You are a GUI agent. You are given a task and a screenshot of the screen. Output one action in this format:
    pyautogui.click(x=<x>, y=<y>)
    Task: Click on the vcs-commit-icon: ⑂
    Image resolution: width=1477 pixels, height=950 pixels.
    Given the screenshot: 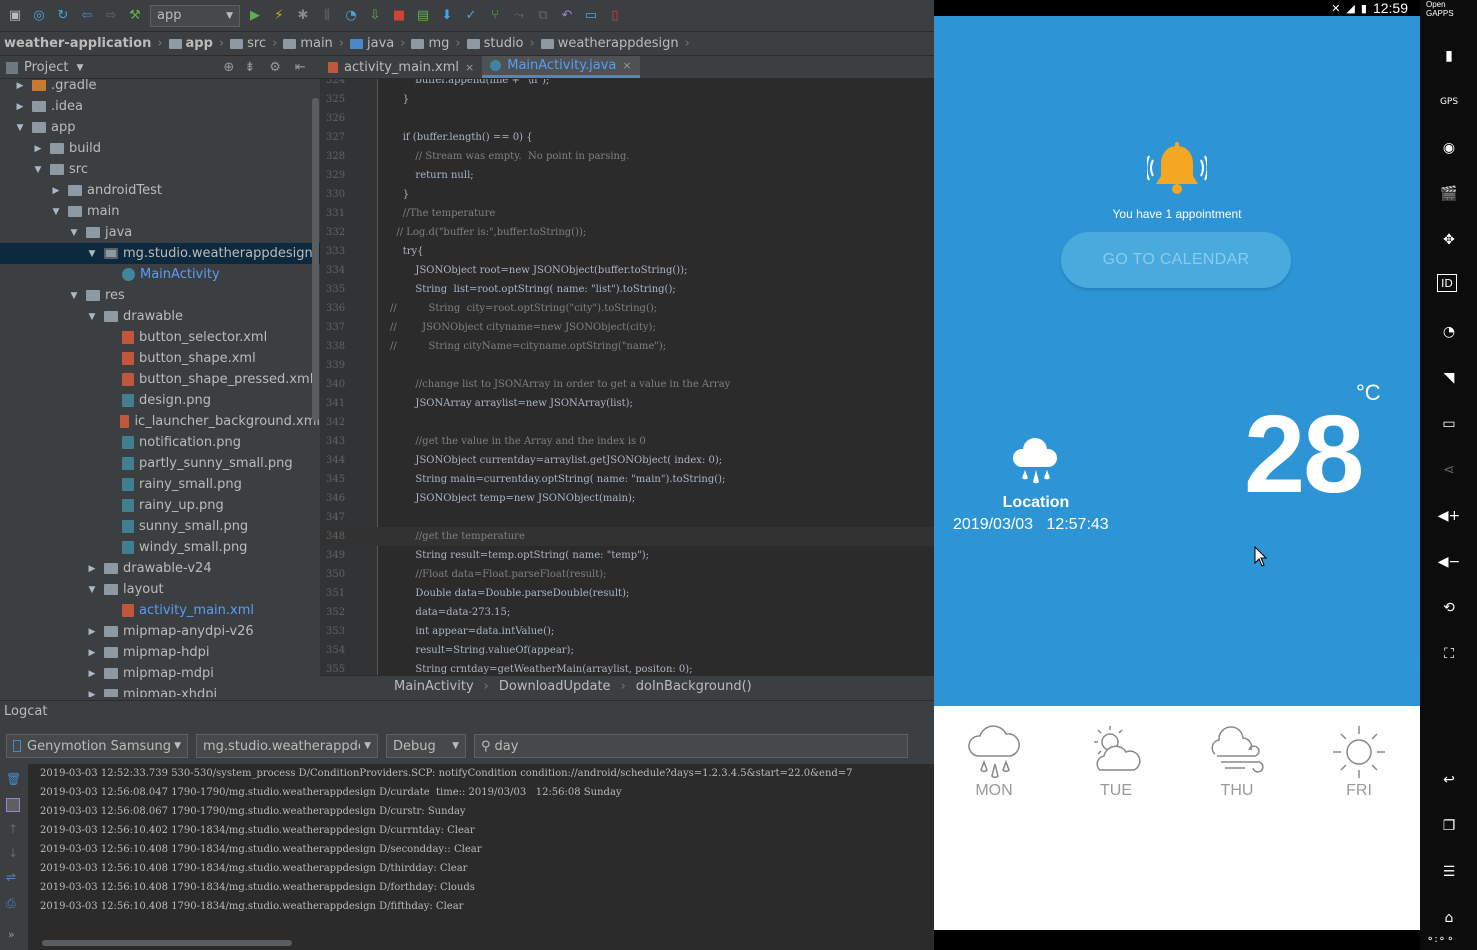 What is the action you would take?
    pyautogui.click(x=495, y=16)
    